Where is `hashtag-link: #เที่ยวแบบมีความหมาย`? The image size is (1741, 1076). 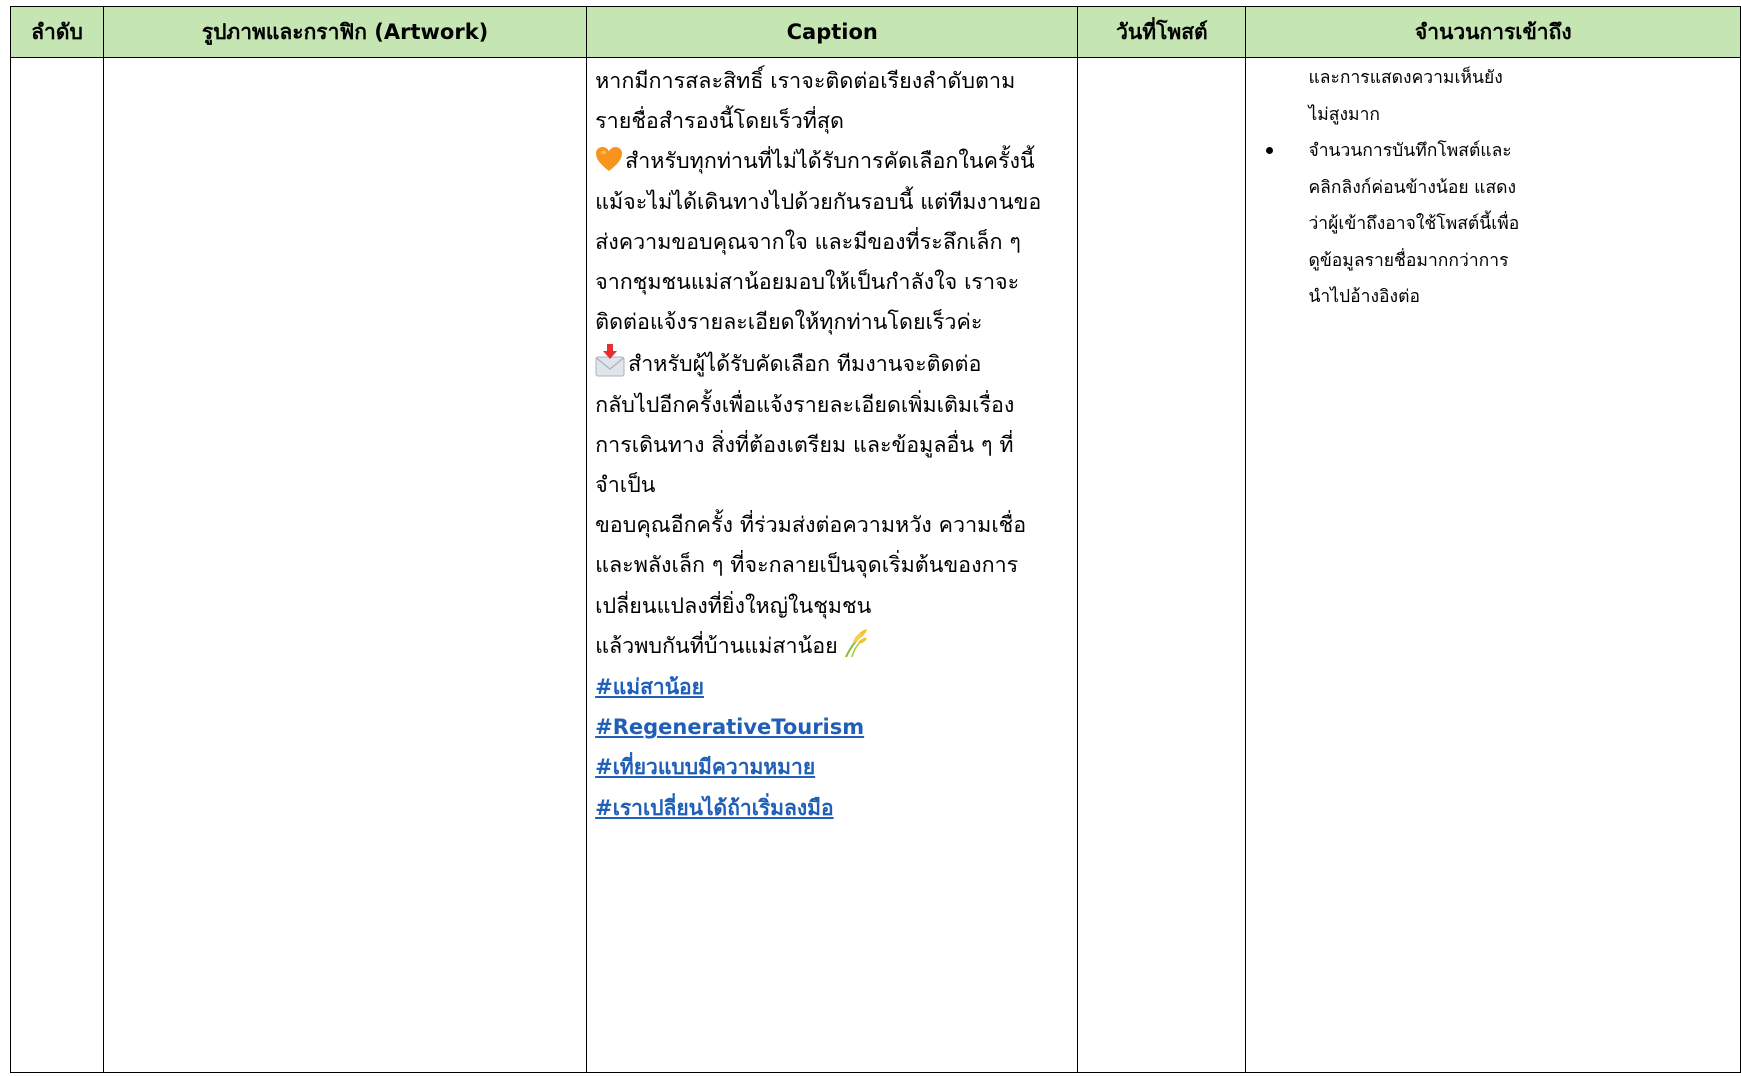 hashtag-link: #เที่ยวแบบมีความหมาย is located at coordinates (833, 767).